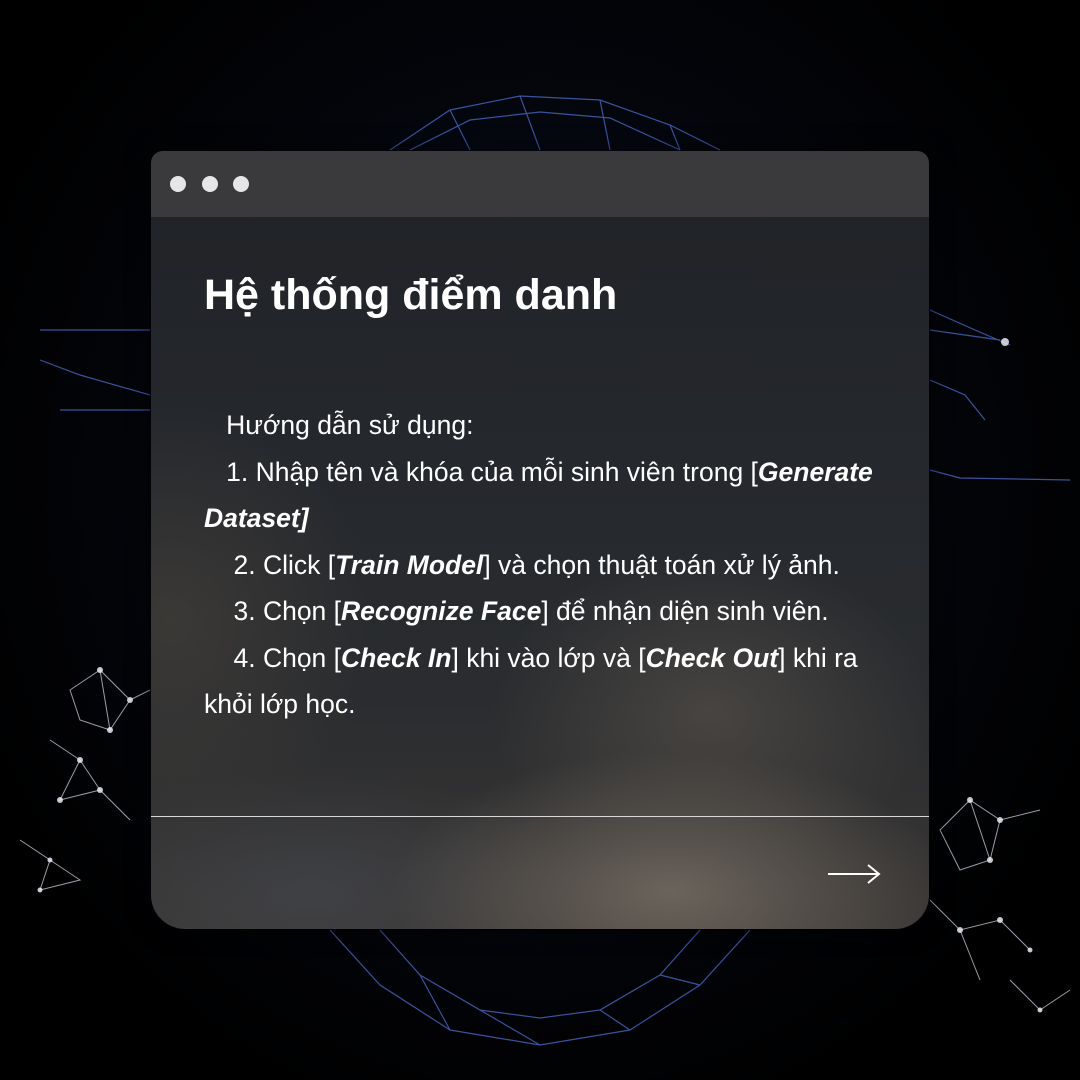 Image resolution: width=1080 pixels, height=1080 pixels. What do you see at coordinates (441, 611) in the screenshot?
I see `step-emphasis: Recognize Face` at bounding box center [441, 611].